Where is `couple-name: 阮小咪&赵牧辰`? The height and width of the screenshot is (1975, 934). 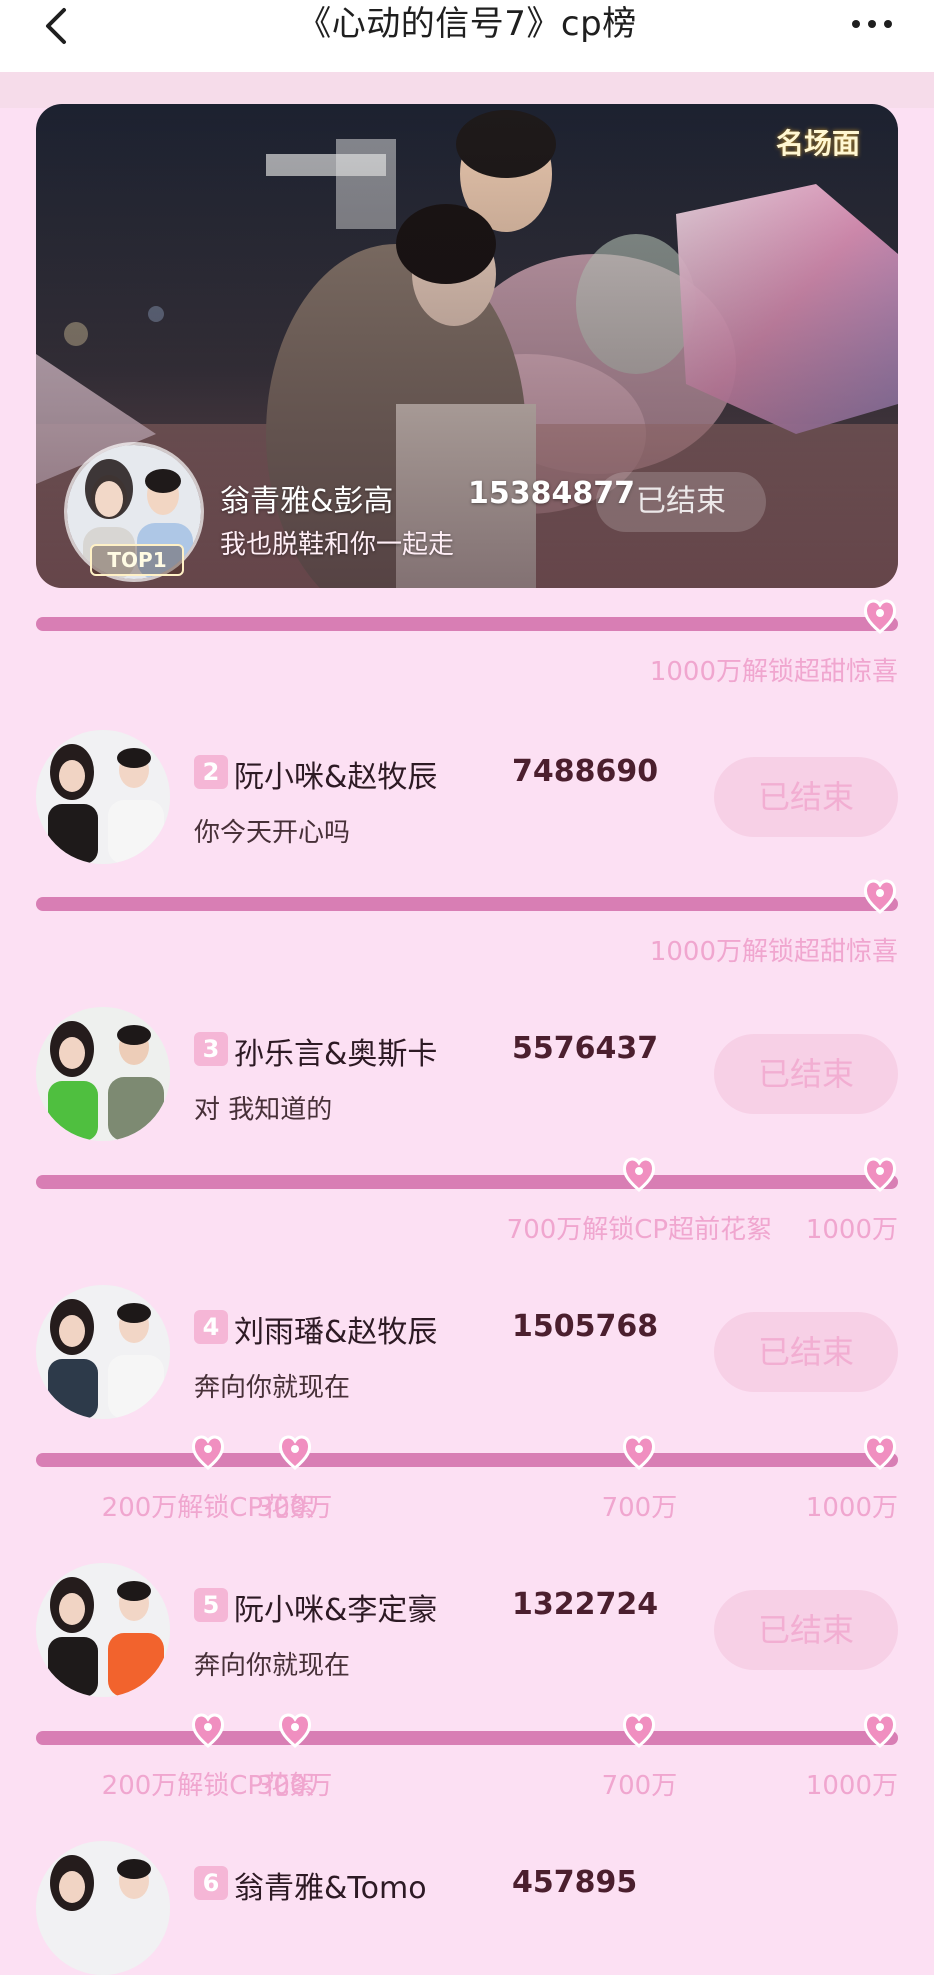
couple-name: 阮小咪&赵牧辰 is located at coordinates (336, 777).